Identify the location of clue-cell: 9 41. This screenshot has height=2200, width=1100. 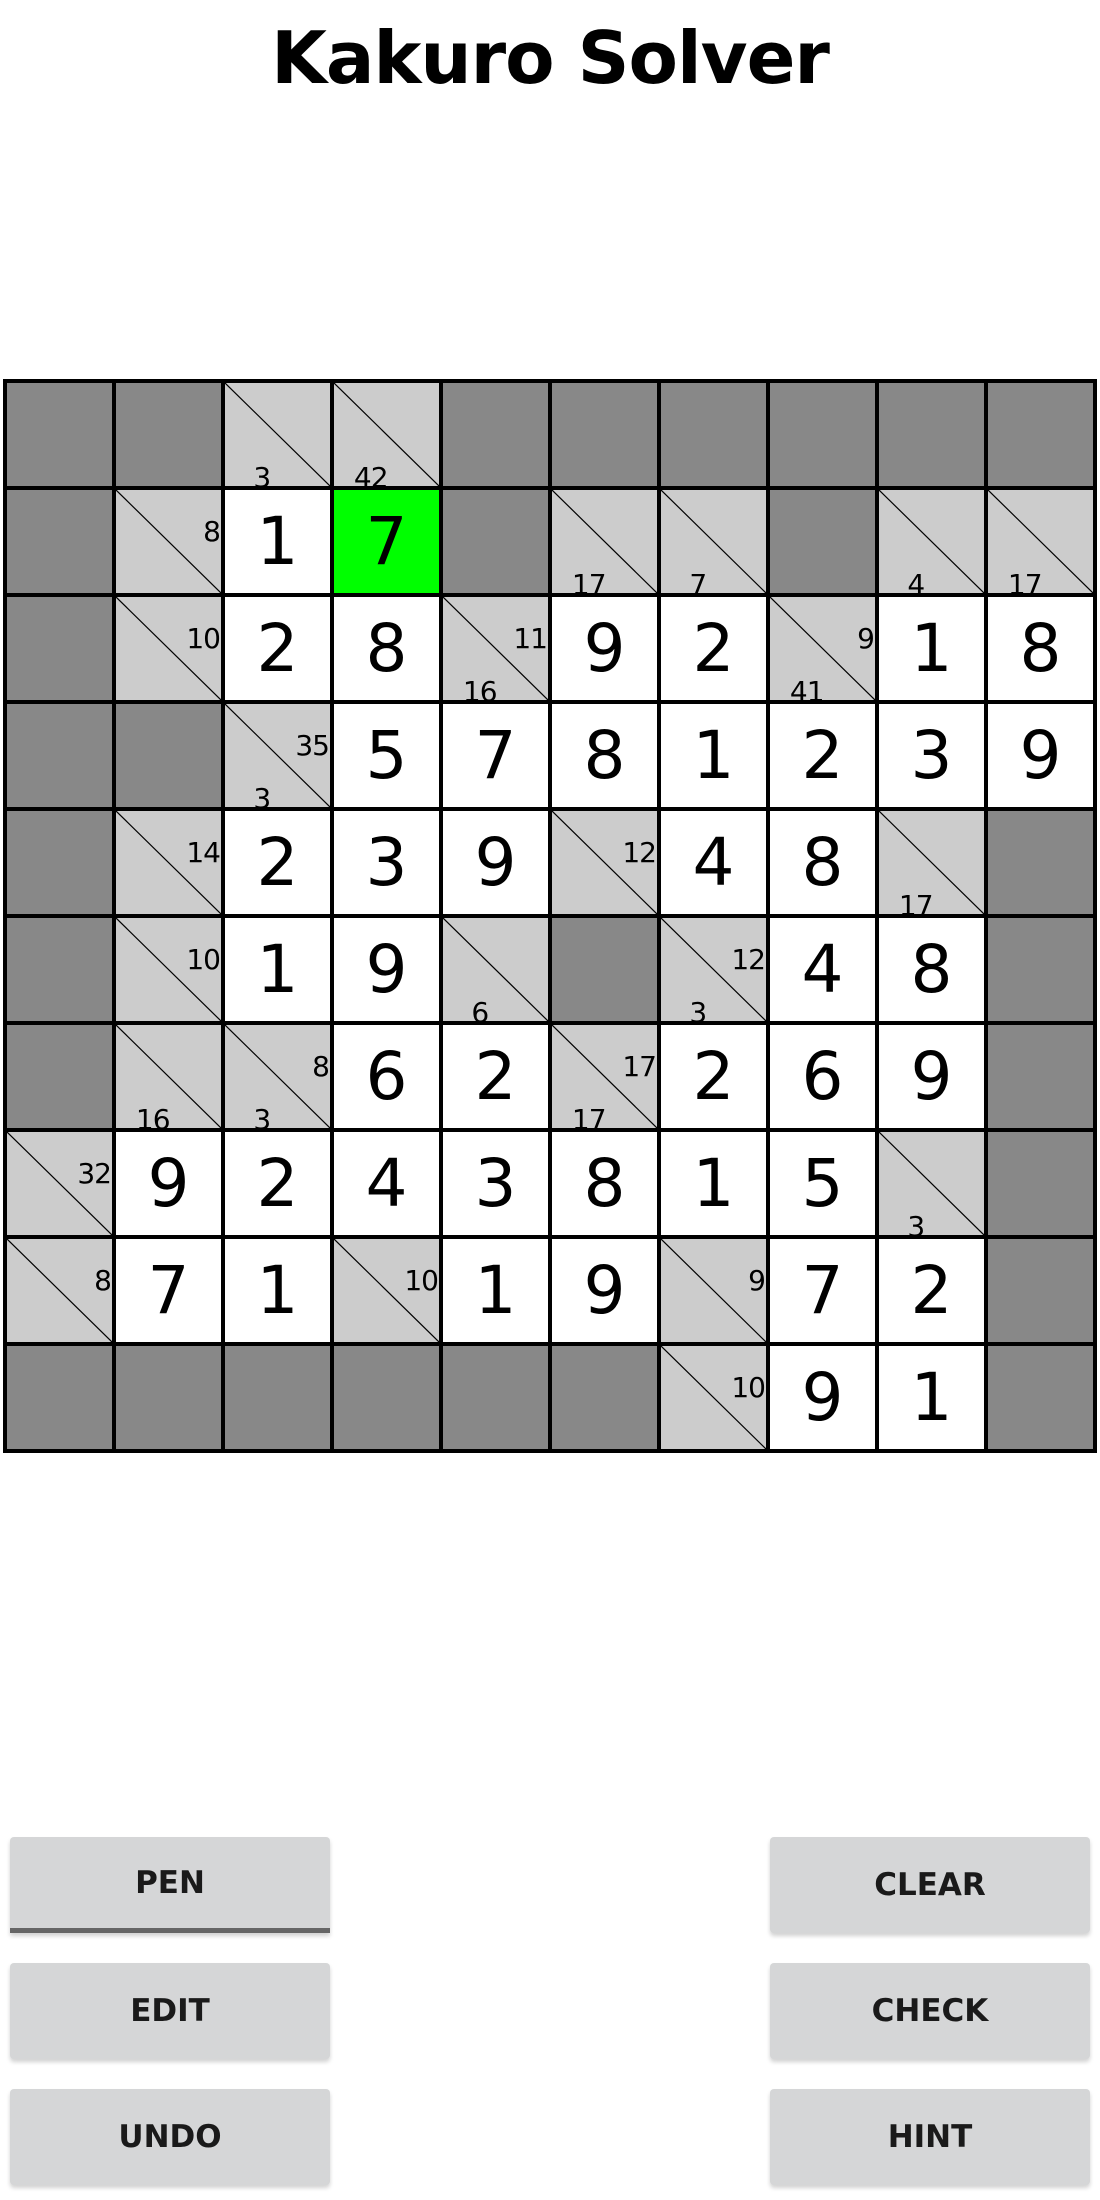
(822, 648).